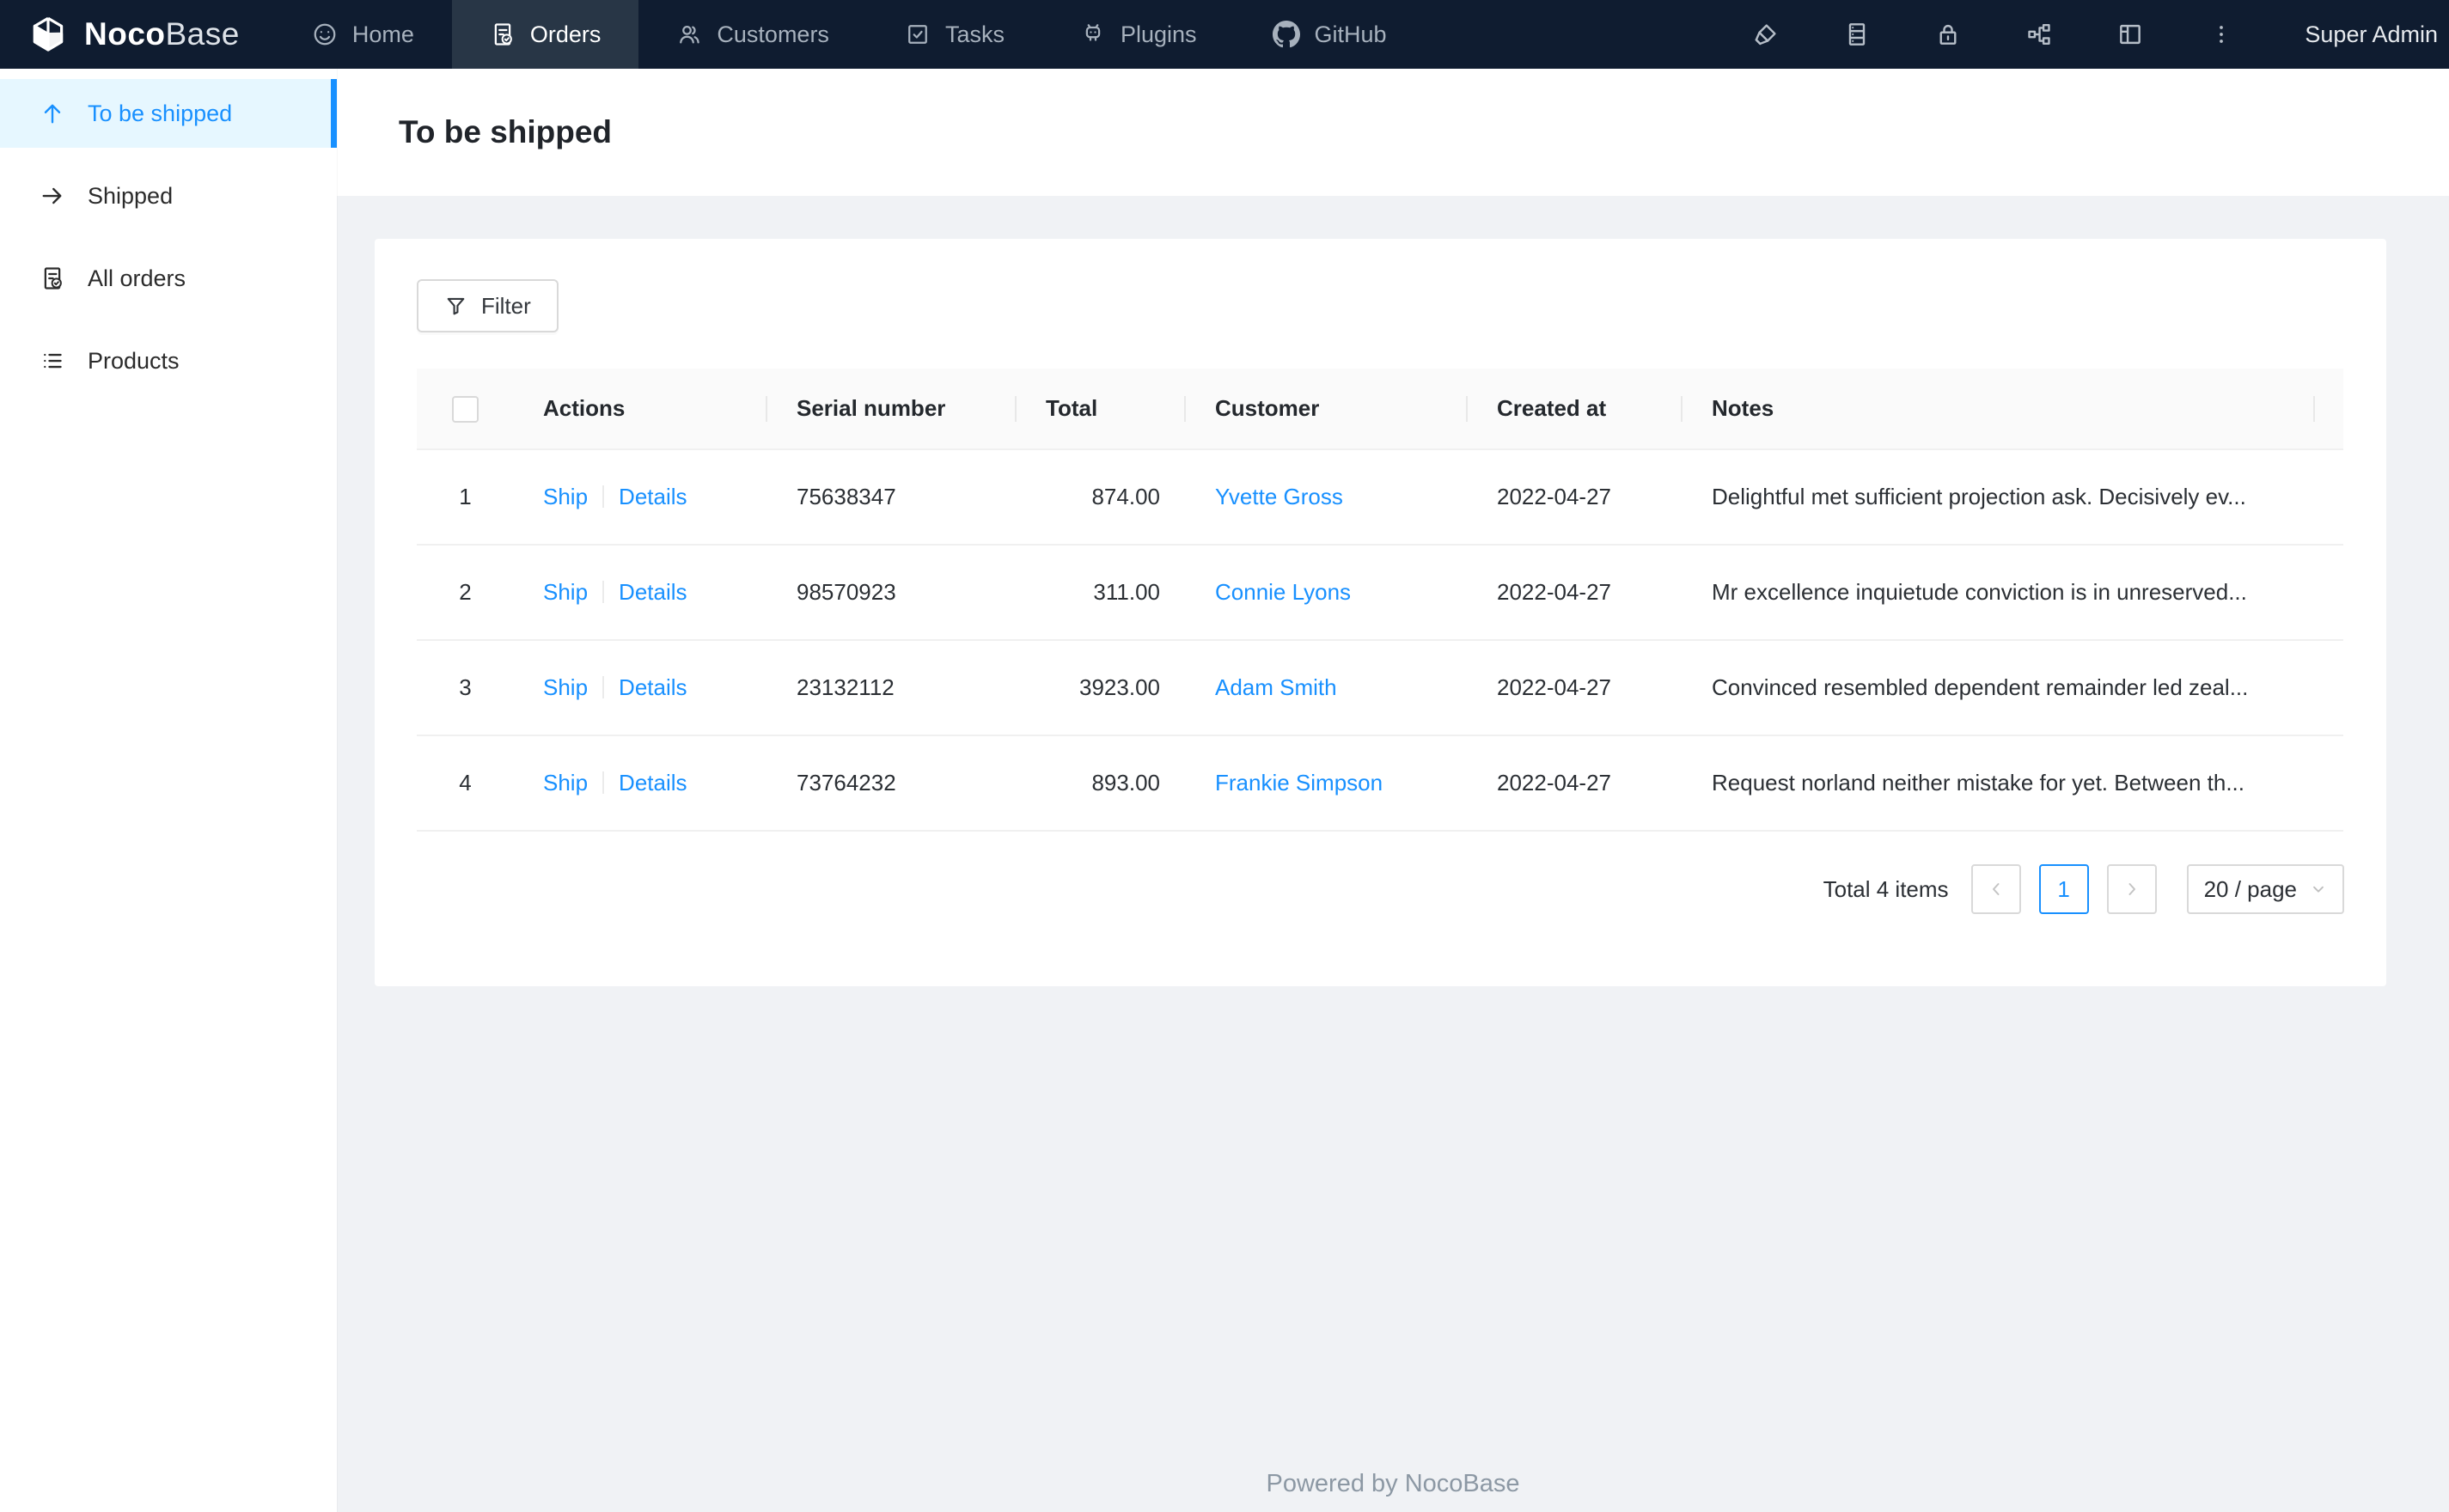 Image resolution: width=2449 pixels, height=1512 pixels. Describe the element at coordinates (689, 34) in the screenshot. I see `team-icon` at that location.